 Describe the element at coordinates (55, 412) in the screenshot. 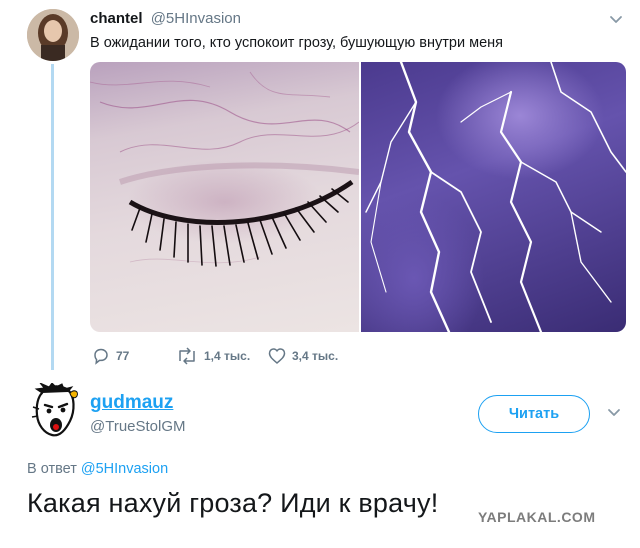

I see `reply-author-avatar` at that location.